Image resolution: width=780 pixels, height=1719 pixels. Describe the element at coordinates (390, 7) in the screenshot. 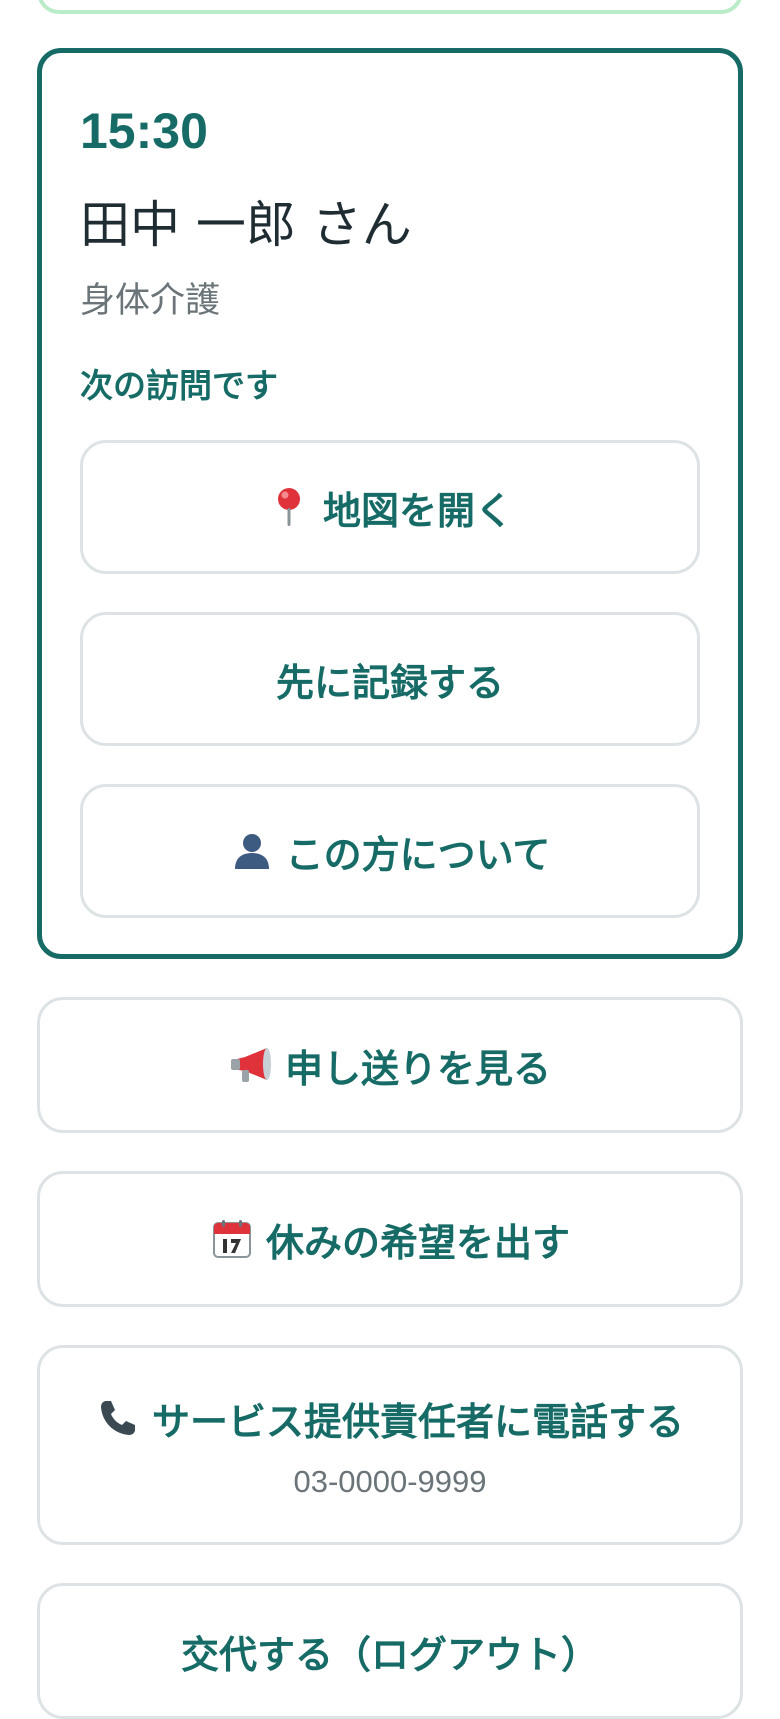

I see `previous-visit-card` at that location.